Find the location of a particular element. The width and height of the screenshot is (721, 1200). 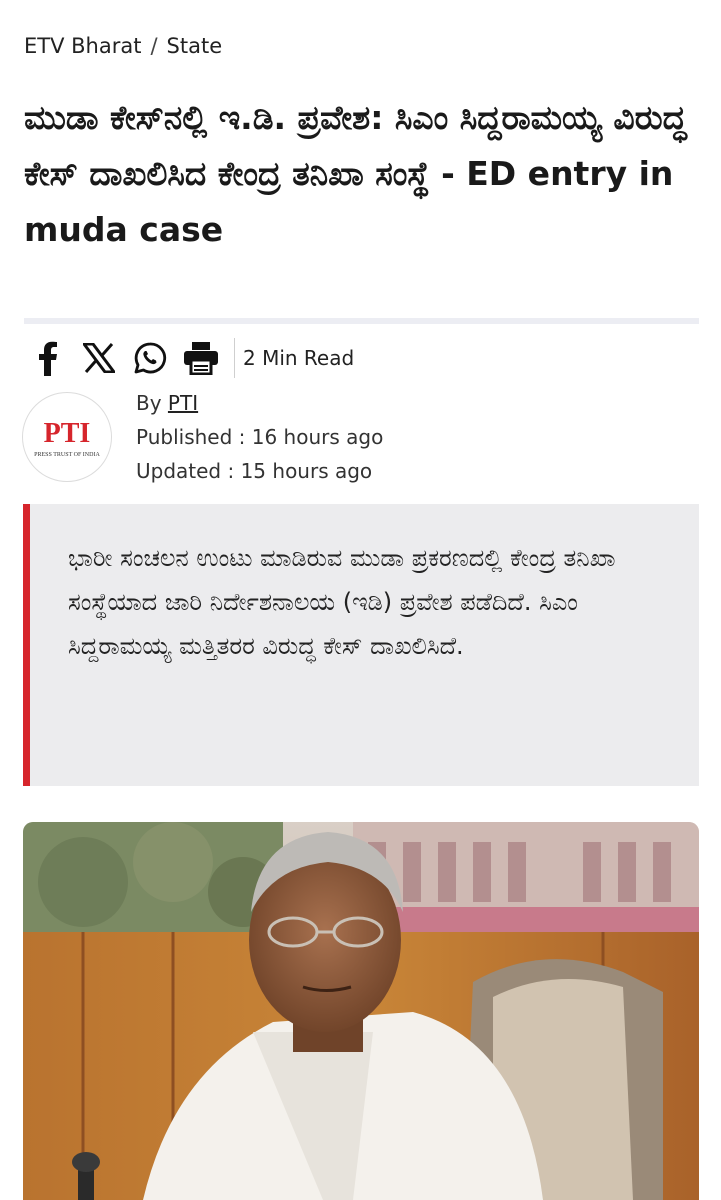

pti-logo: PTI PRESS TRUST OF INDIA is located at coordinates (67, 437).